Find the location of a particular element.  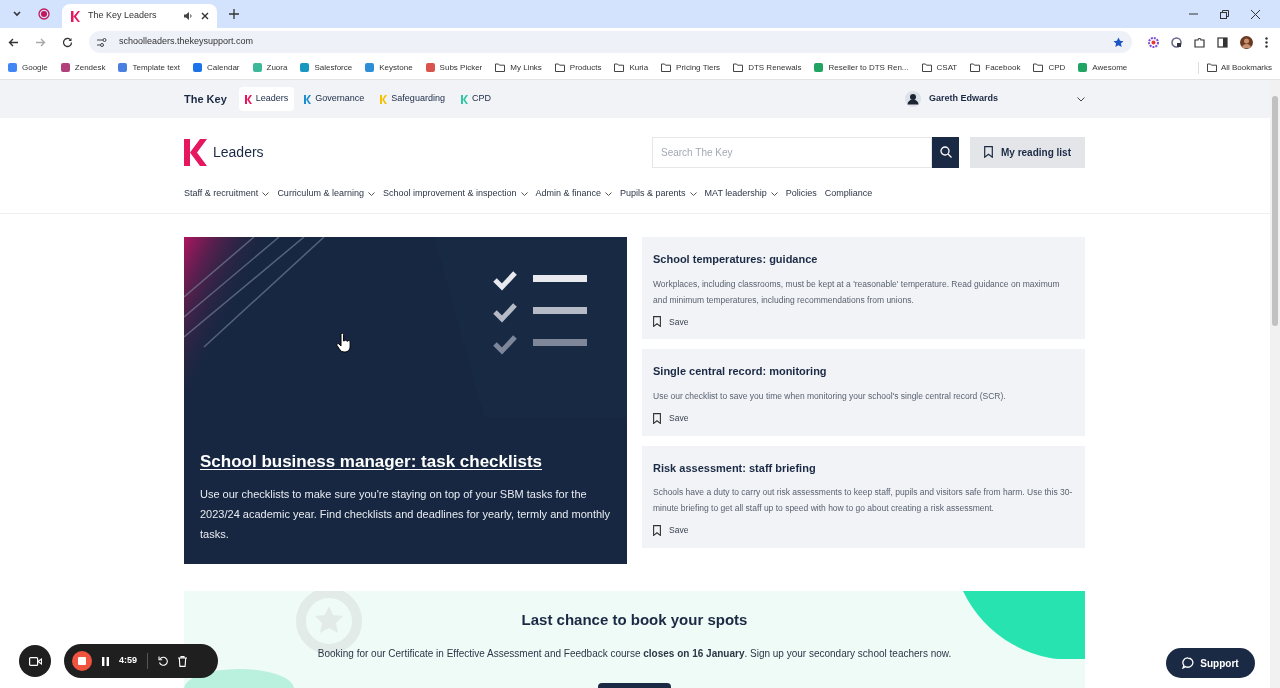

product-tab: Governance is located at coordinates (334, 99).